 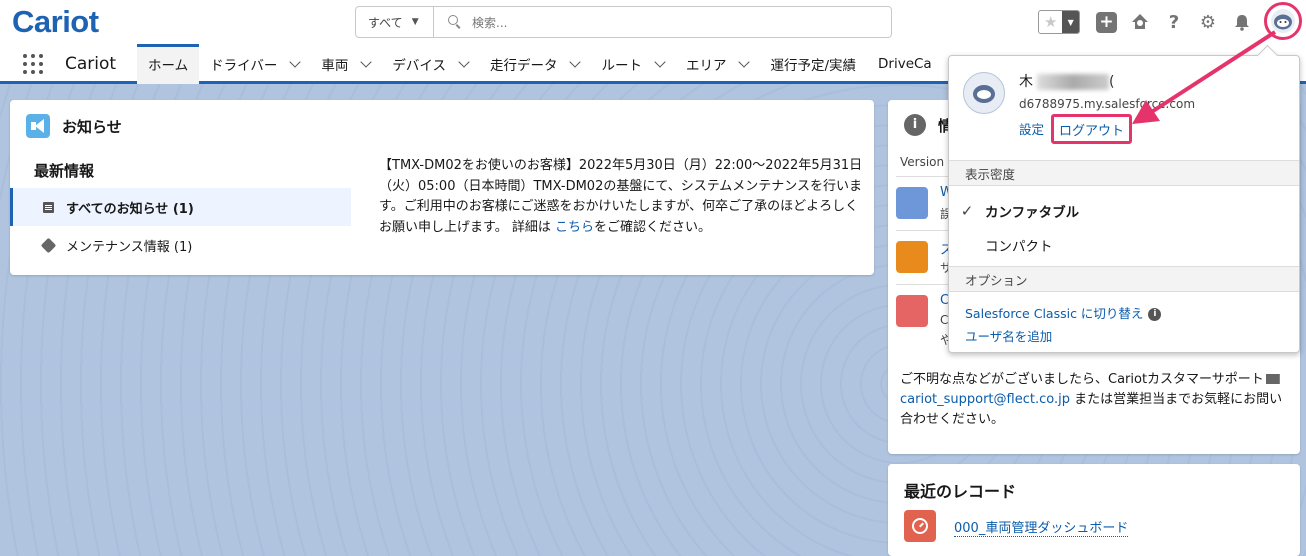 What do you see at coordinates (1054, 313) in the screenshot?
I see `switch-classic-label: Salesforce Classic に切り替え` at bounding box center [1054, 313].